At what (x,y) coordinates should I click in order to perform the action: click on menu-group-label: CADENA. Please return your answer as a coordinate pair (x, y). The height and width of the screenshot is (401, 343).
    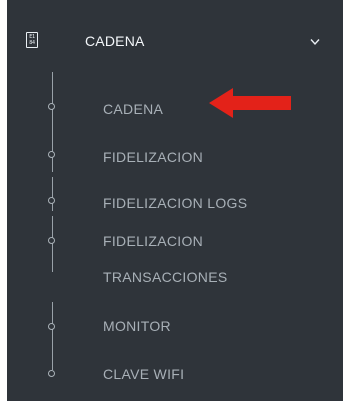
    Looking at the image, I should click on (115, 41).